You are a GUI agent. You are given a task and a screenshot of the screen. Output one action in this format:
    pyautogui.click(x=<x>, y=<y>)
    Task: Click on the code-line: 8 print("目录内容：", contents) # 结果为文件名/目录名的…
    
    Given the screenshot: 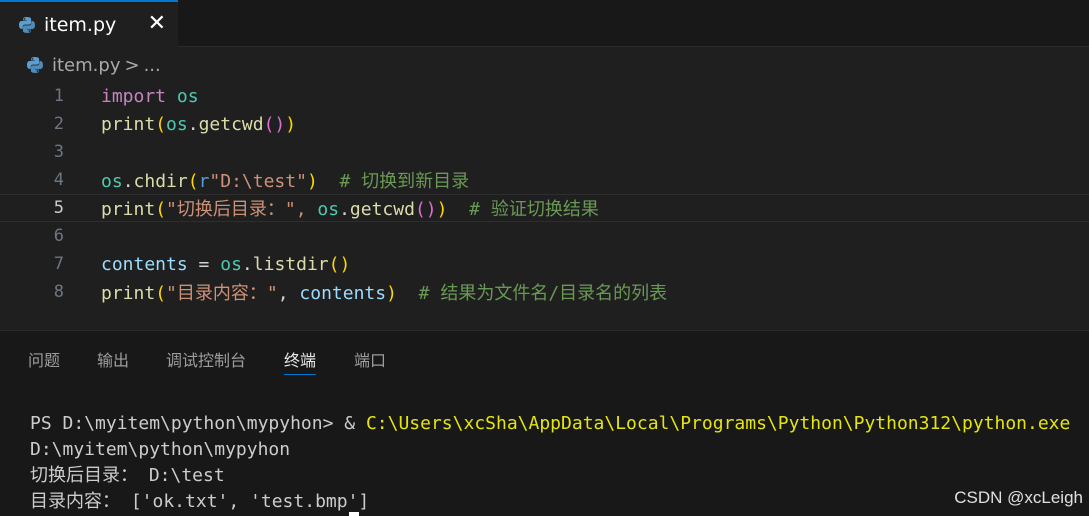 What is the action you would take?
    pyautogui.click(x=544, y=292)
    